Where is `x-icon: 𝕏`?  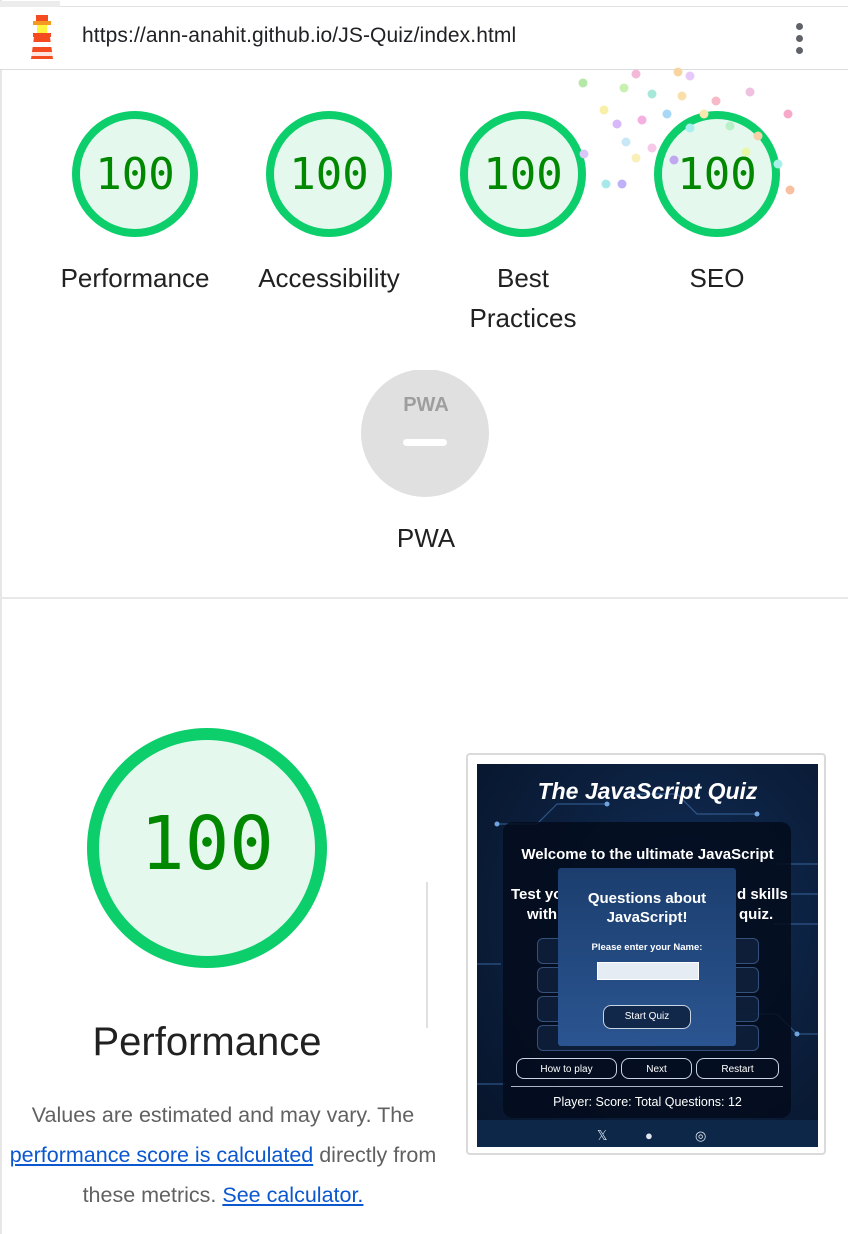
x-icon: 𝕏 is located at coordinates (602, 1135).